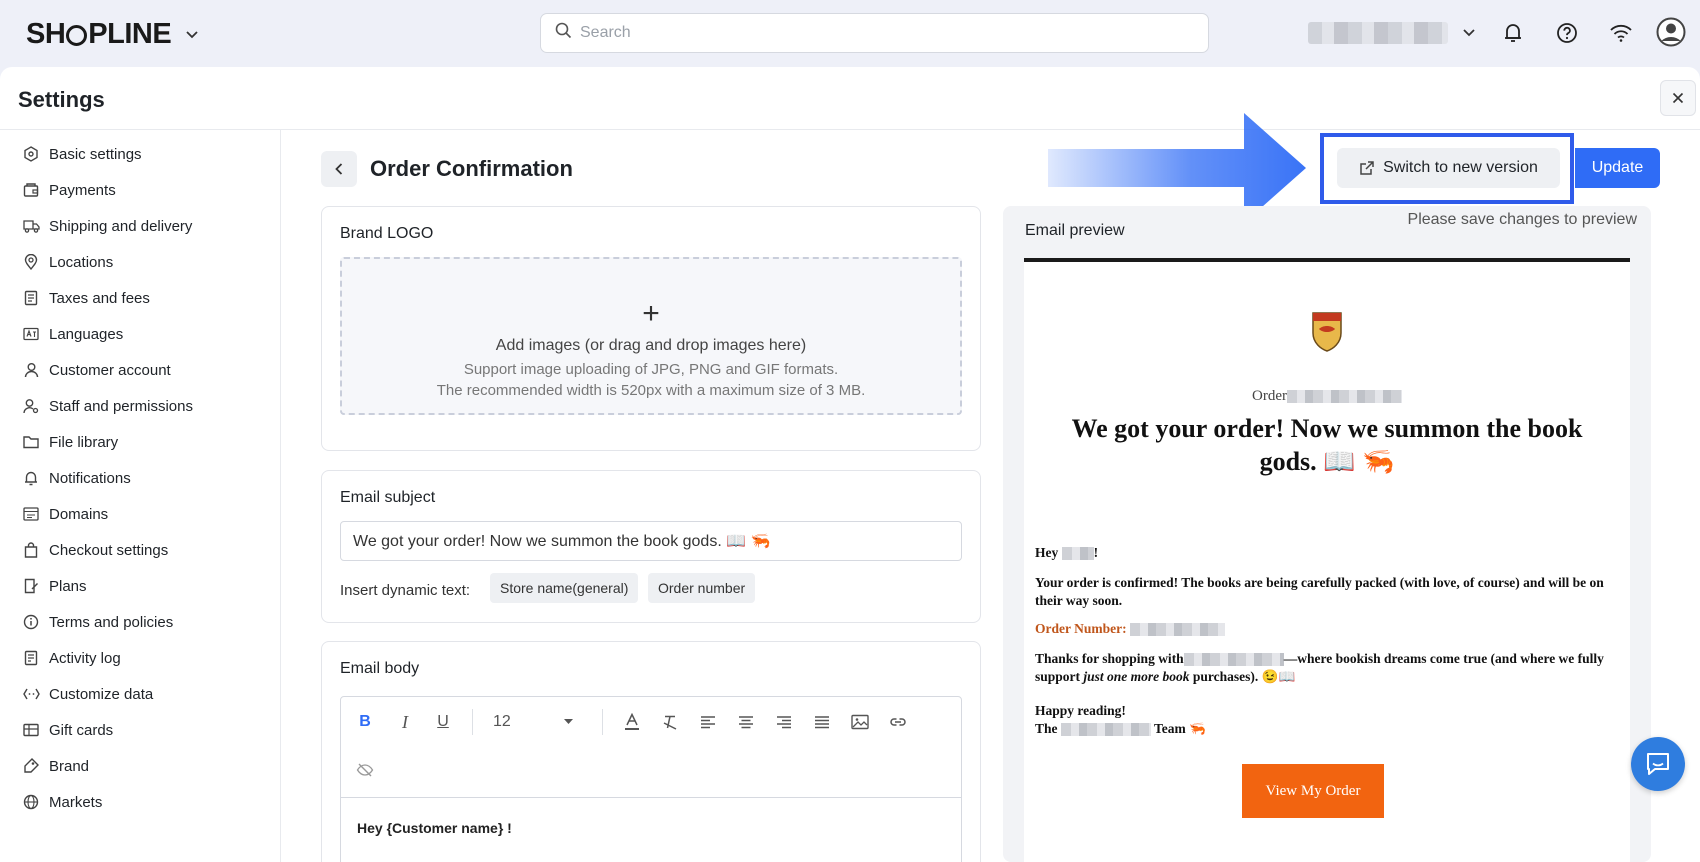  Describe the element at coordinates (130, 34) in the screenshot. I see `logo-text-suffix: PLINE` at that location.